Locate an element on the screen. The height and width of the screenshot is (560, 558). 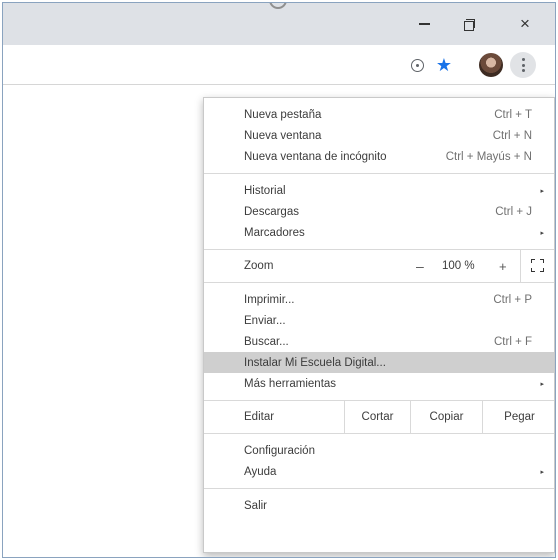
zoom-out-button: – is located at coordinates (420, 266).